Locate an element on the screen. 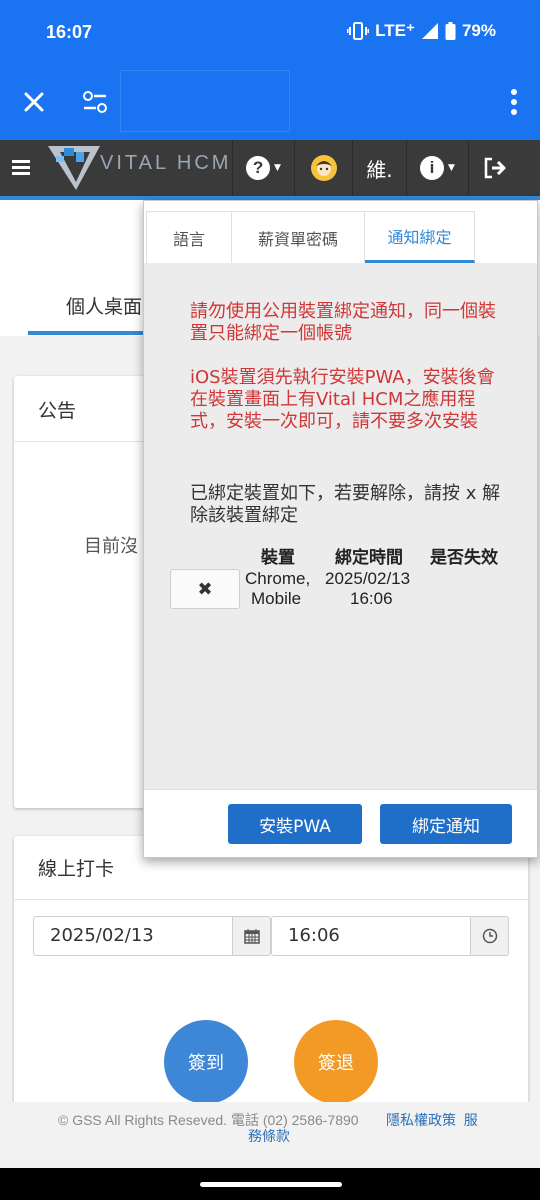 The width and height of the screenshot is (540, 1200). warning-public-device: 請勿使用公用裝置綁定通知，同一個裝置只能綁定一個帳號 is located at coordinates (343, 322).